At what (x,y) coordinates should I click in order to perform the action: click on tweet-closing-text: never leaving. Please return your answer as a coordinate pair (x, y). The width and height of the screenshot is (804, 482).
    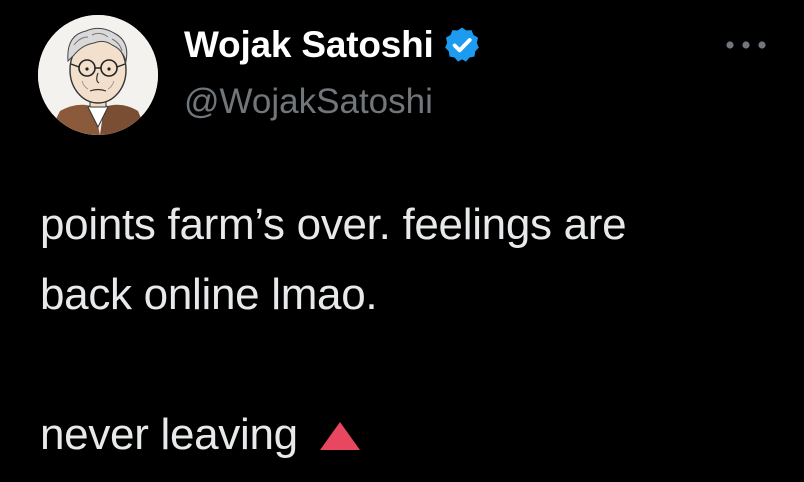
    Looking at the image, I should click on (169, 434).